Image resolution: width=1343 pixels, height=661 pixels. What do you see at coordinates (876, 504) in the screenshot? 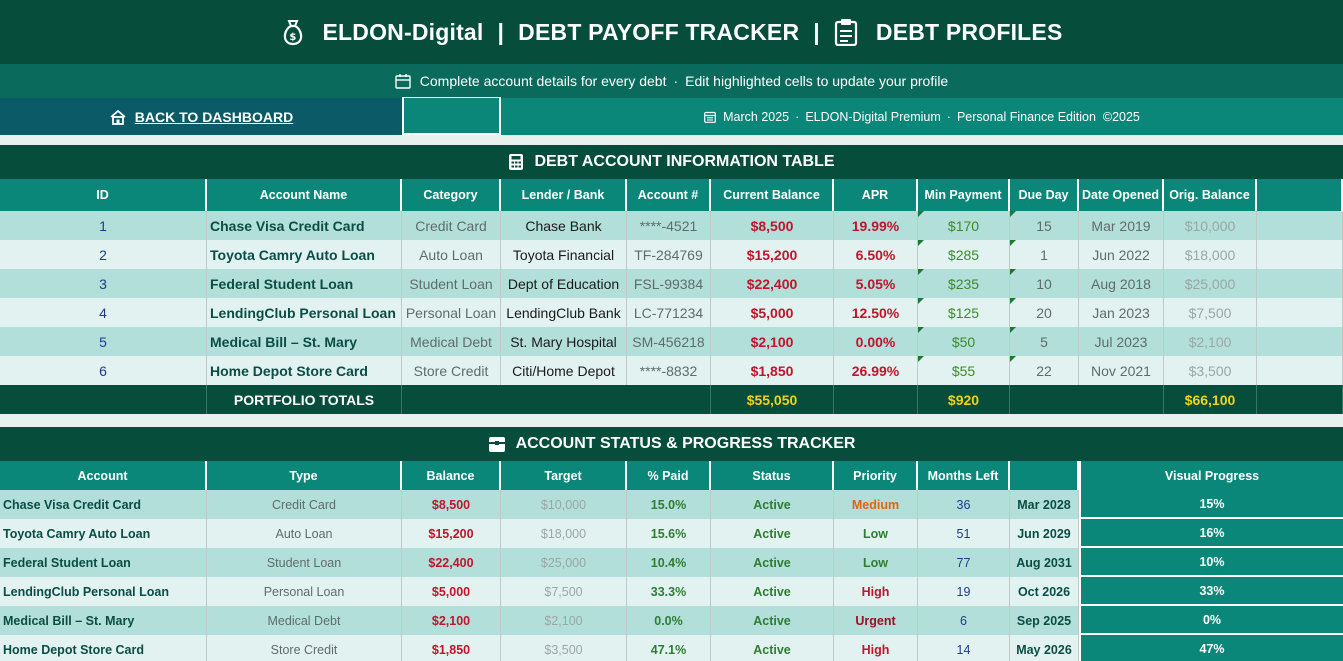
I see `cell-priority: Medium` at bounding box center [876, 504].